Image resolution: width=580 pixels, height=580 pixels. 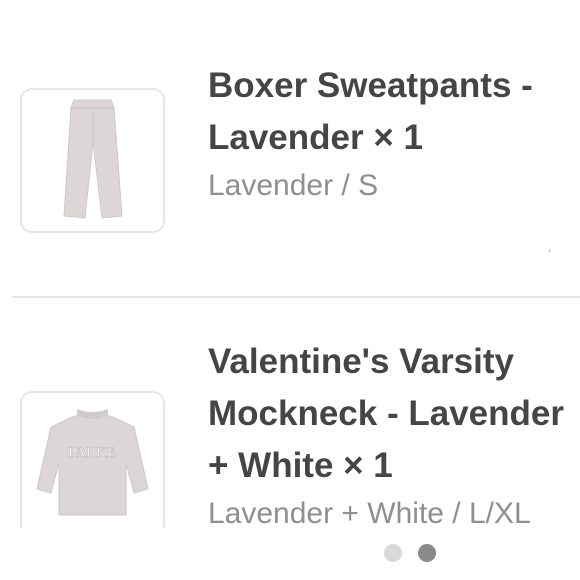 I want to click on sweatpants-image, so click(x=93, y=159).